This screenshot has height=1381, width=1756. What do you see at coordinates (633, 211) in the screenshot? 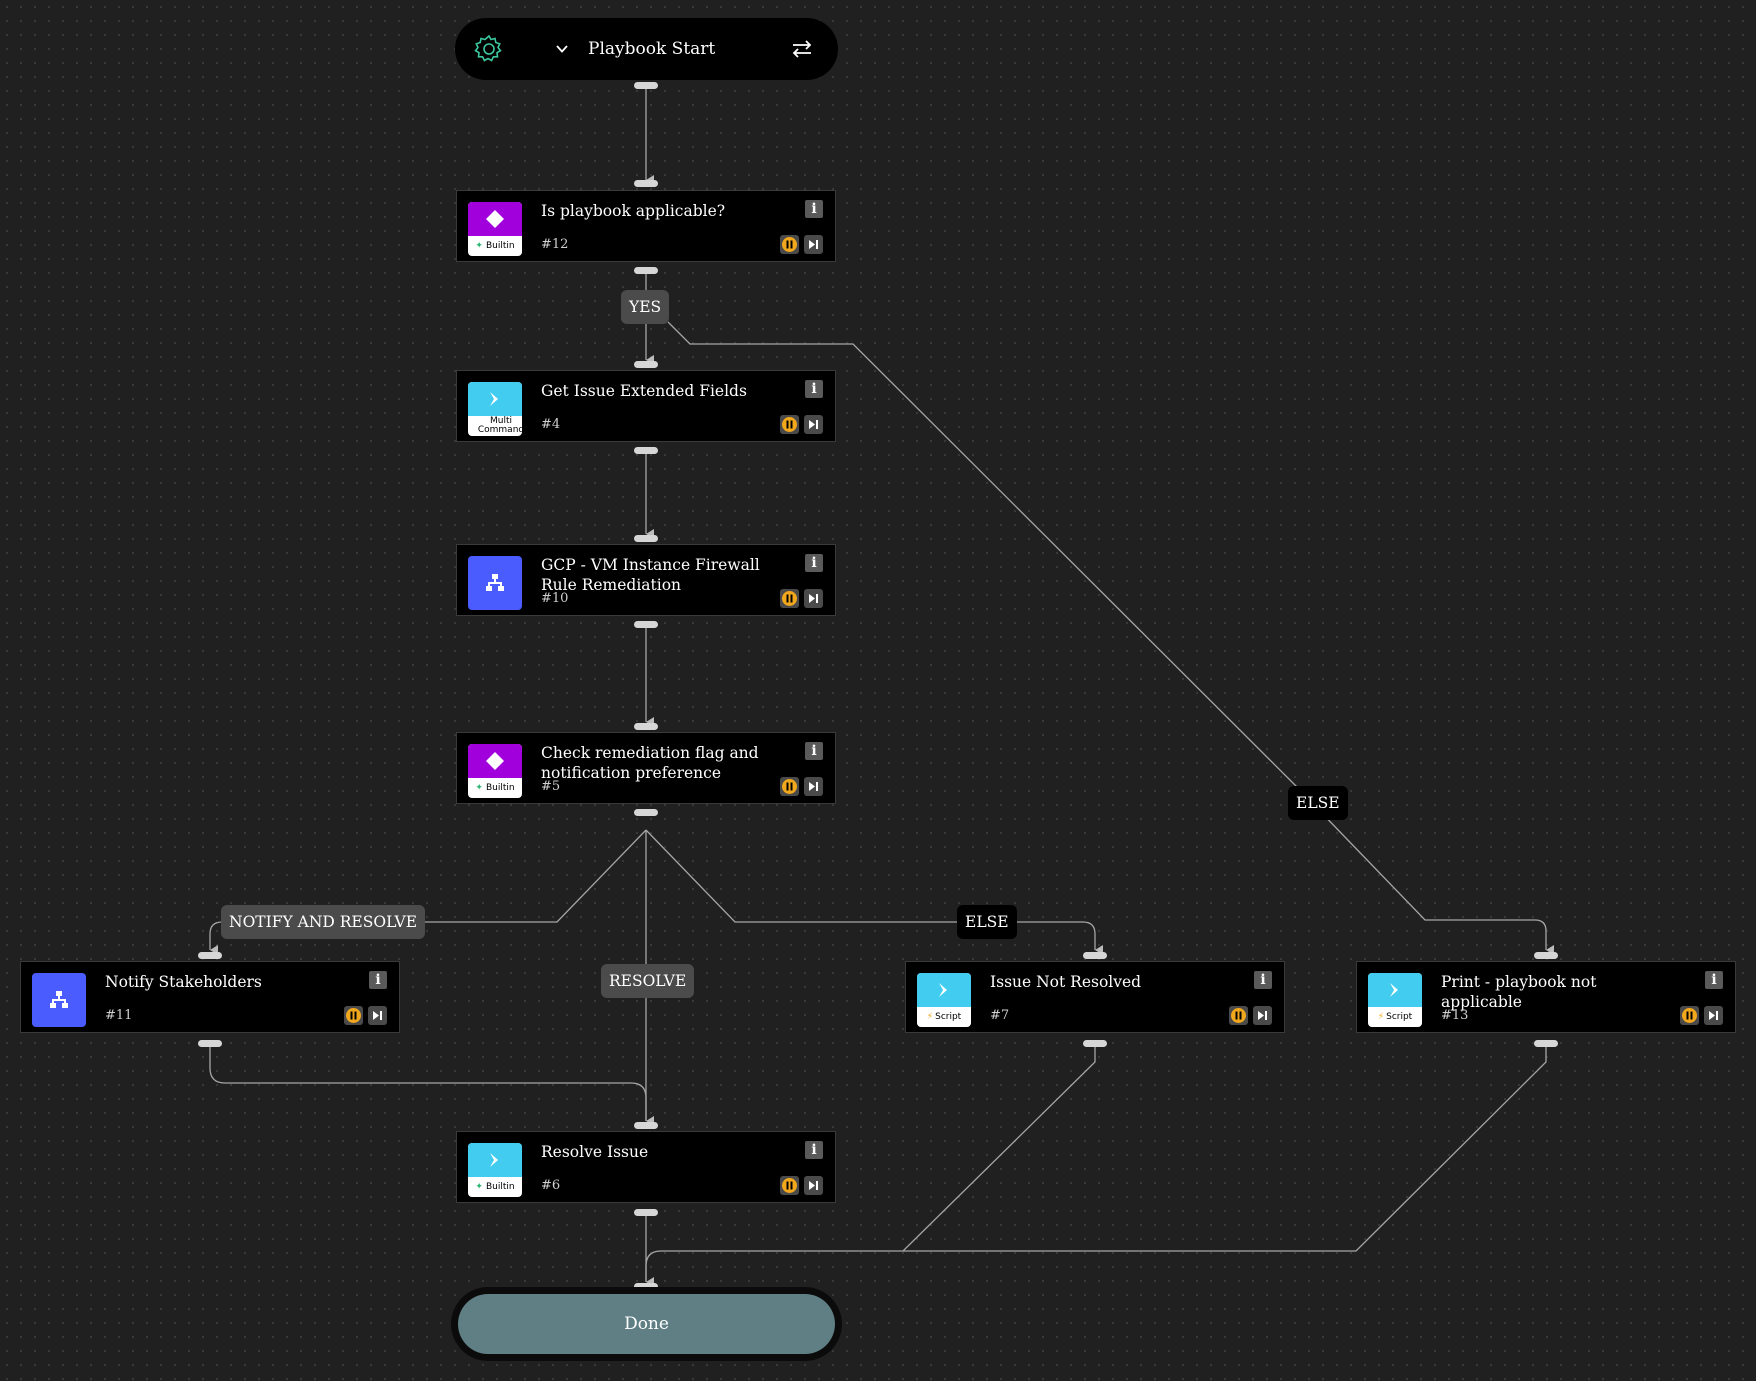
I see `task-title: Is playbook applicable?` at bounding box center [633, 211].